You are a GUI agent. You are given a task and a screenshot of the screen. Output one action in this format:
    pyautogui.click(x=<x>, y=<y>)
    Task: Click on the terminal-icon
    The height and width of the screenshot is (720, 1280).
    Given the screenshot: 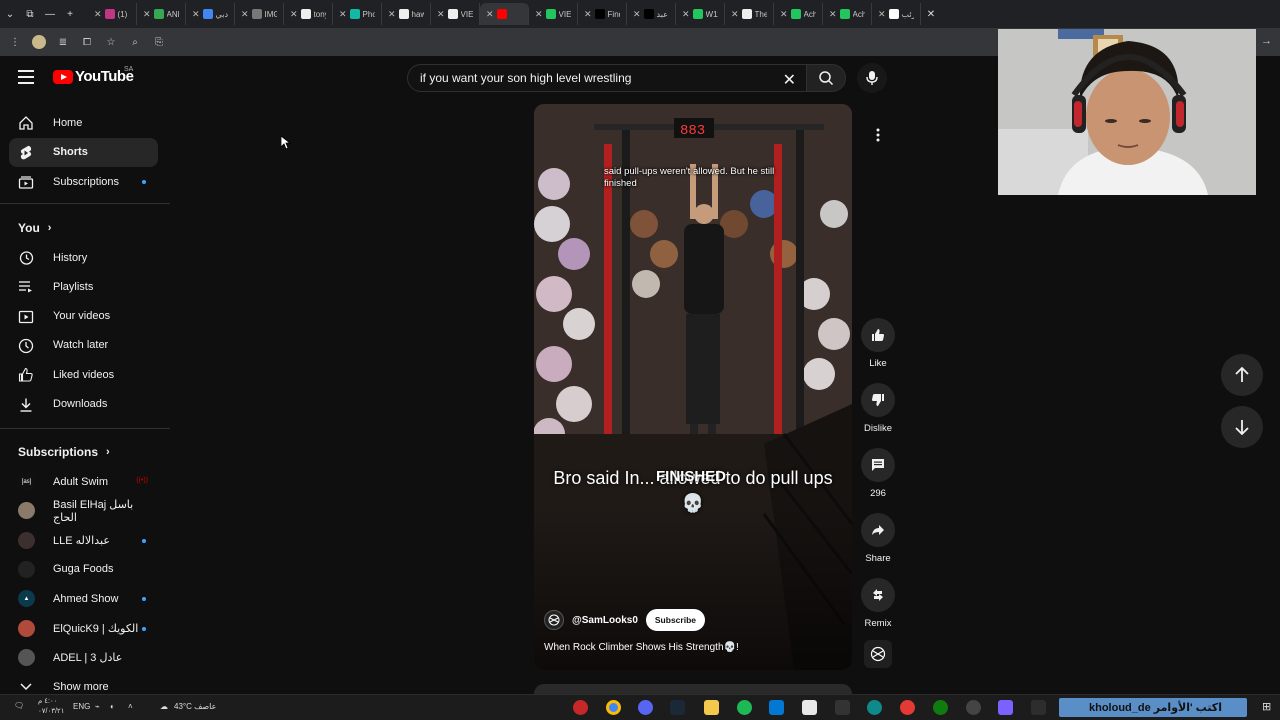 What is the action you would take?
    pyautogui.click(x=842, y=707)
    